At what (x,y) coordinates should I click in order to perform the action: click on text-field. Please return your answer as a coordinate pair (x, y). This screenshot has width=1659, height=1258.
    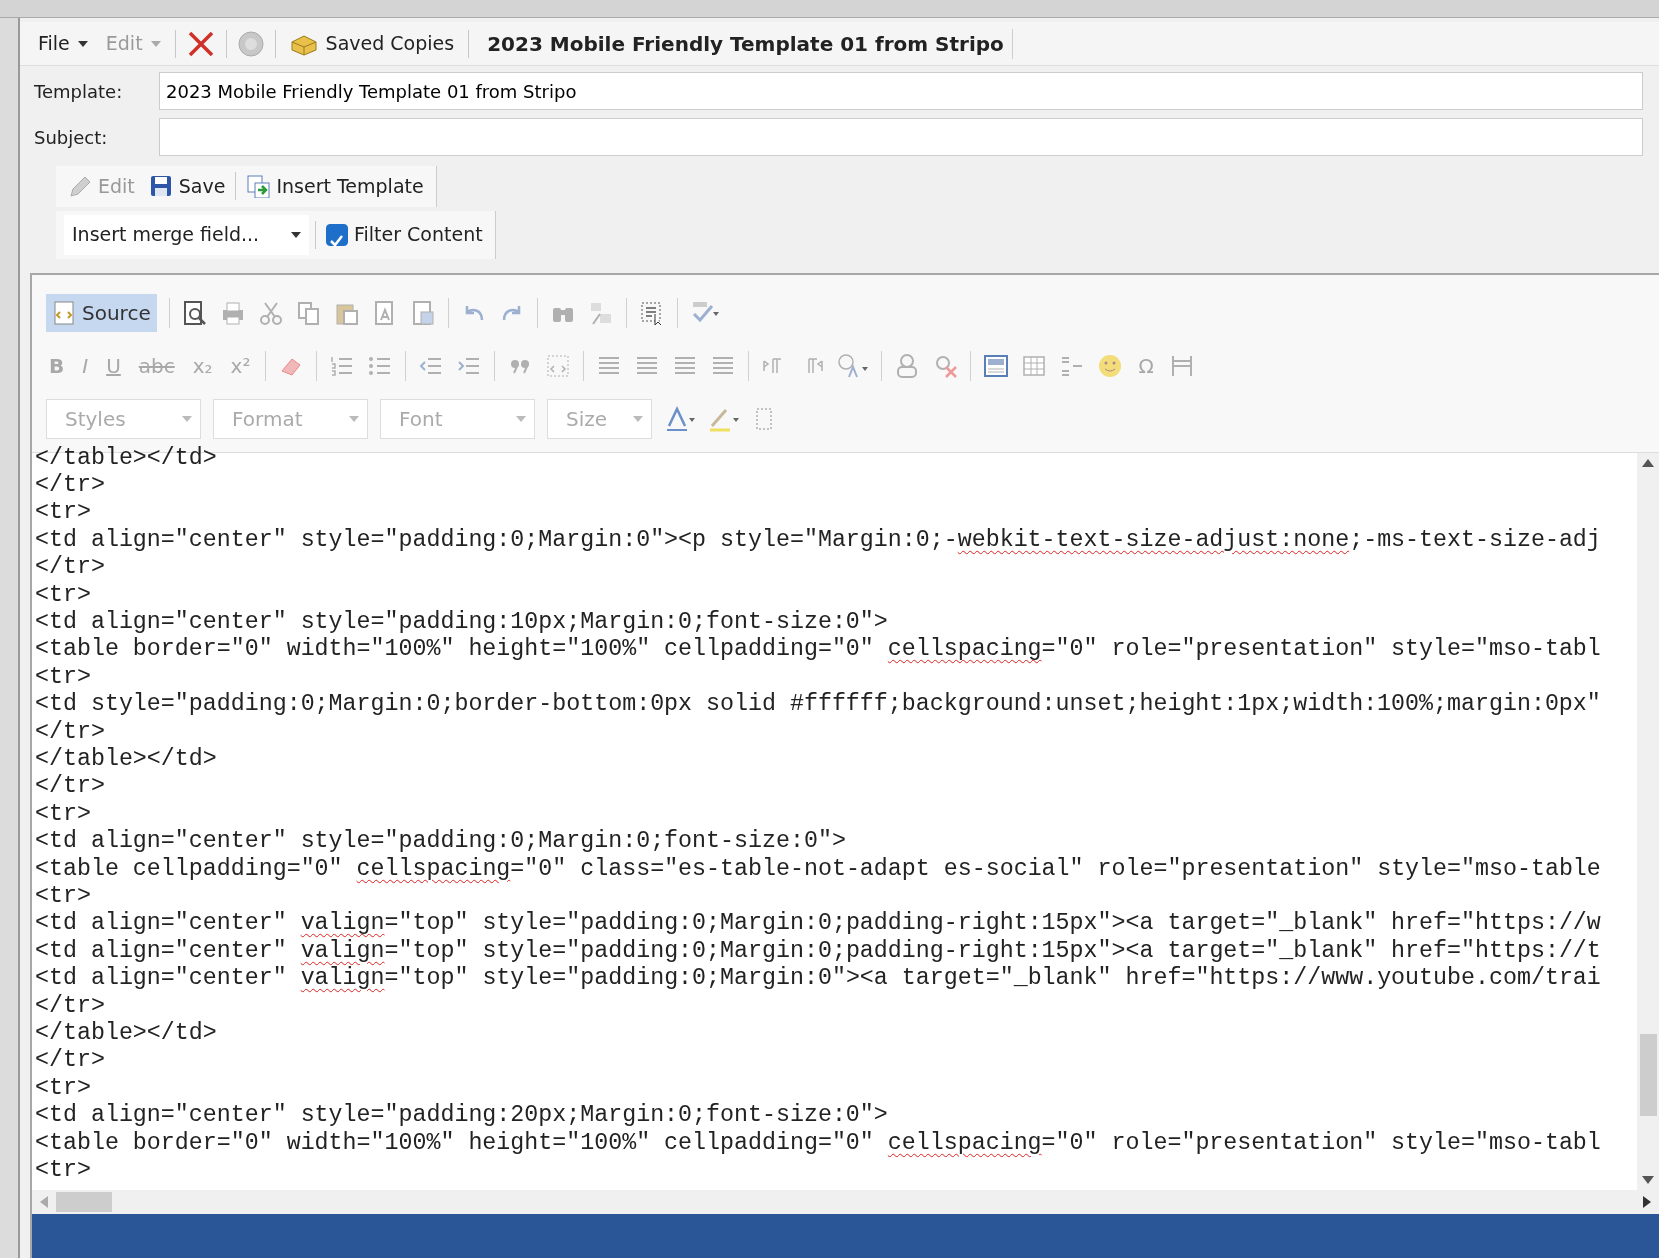
    Looking at the image, I should click on (901, 137).